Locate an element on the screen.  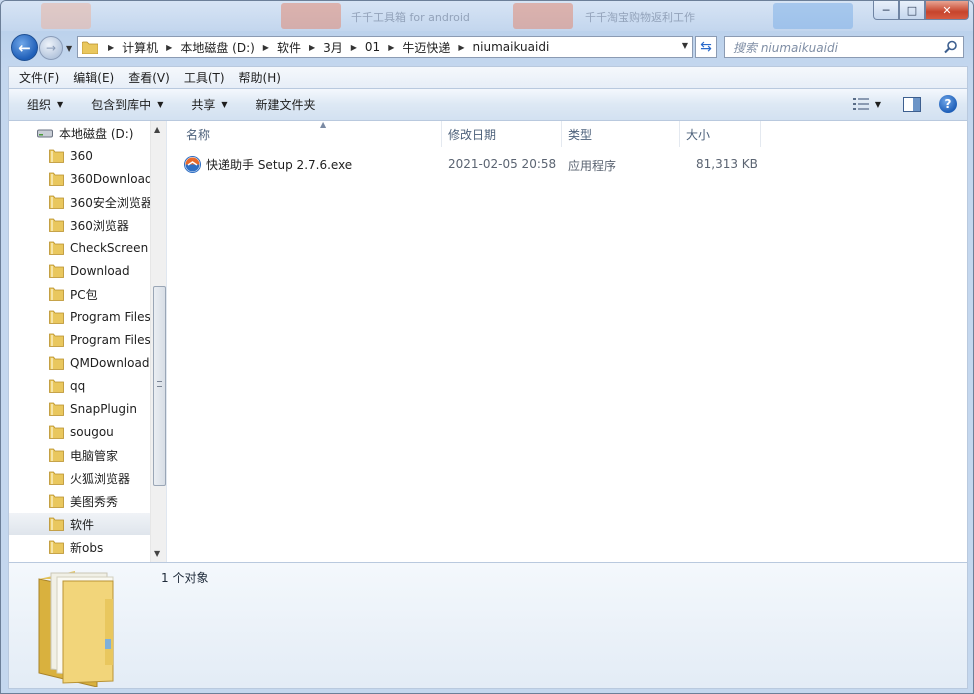
file-row: 快递助手 Setup 2.7.6.exe is located at coordinates (268, 164).